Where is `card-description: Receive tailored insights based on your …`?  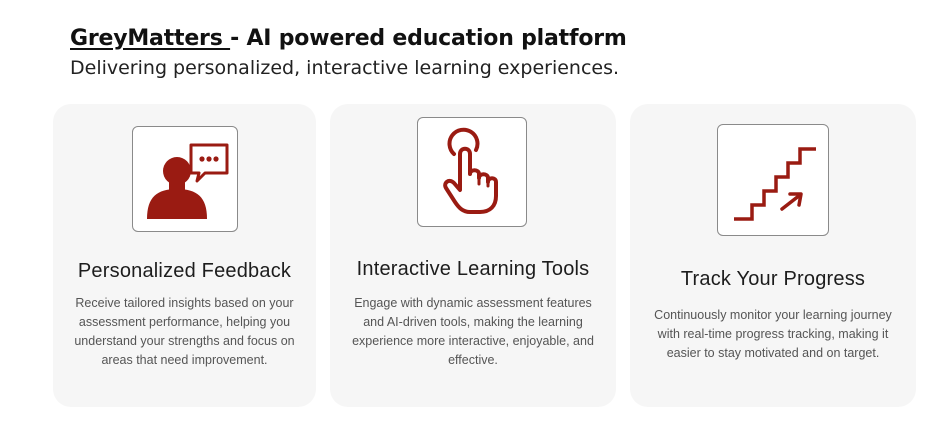 card-description: Receive tailored insights based on your … is located at coordinates (184, 331).